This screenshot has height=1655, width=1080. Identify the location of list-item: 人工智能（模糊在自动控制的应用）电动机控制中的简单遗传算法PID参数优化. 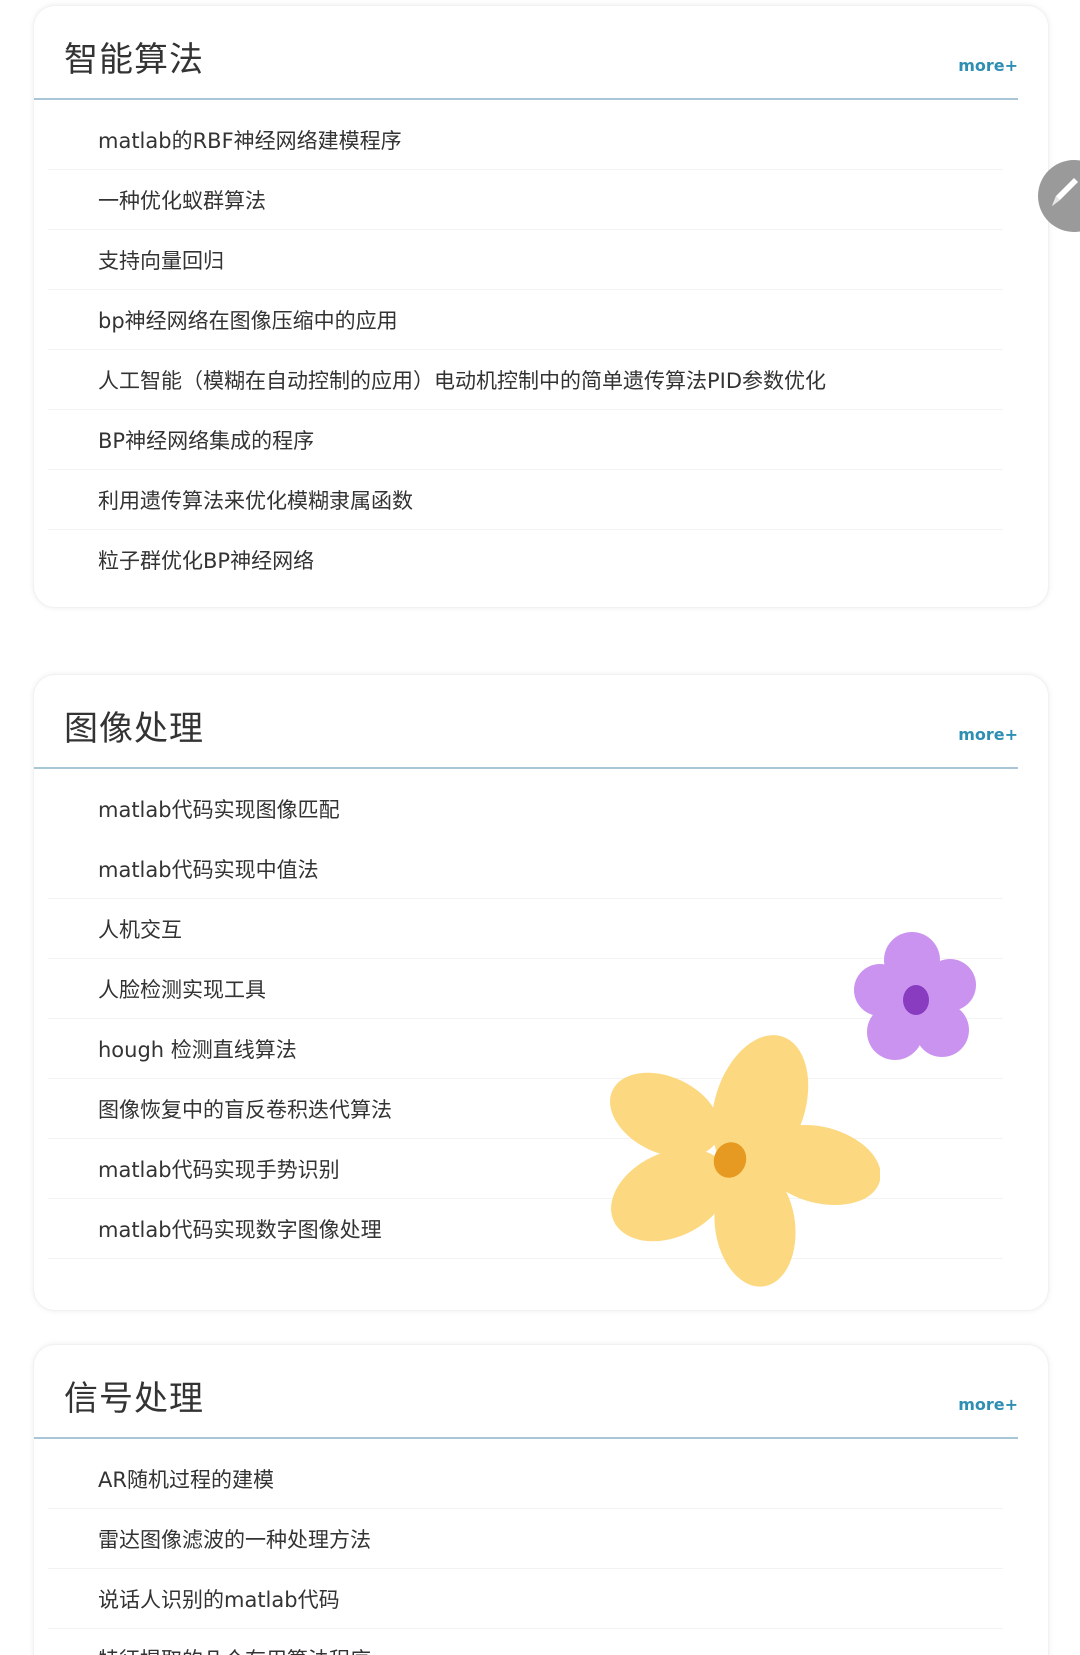
(525, 380).